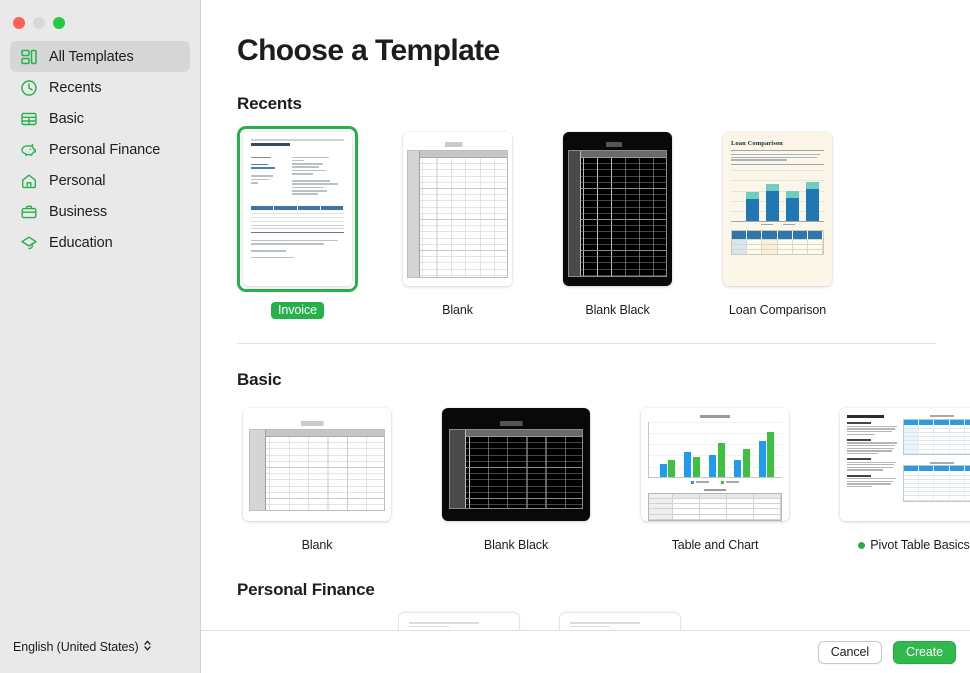  I want to click on template-name: Loan Comparison, so click(777, 310).